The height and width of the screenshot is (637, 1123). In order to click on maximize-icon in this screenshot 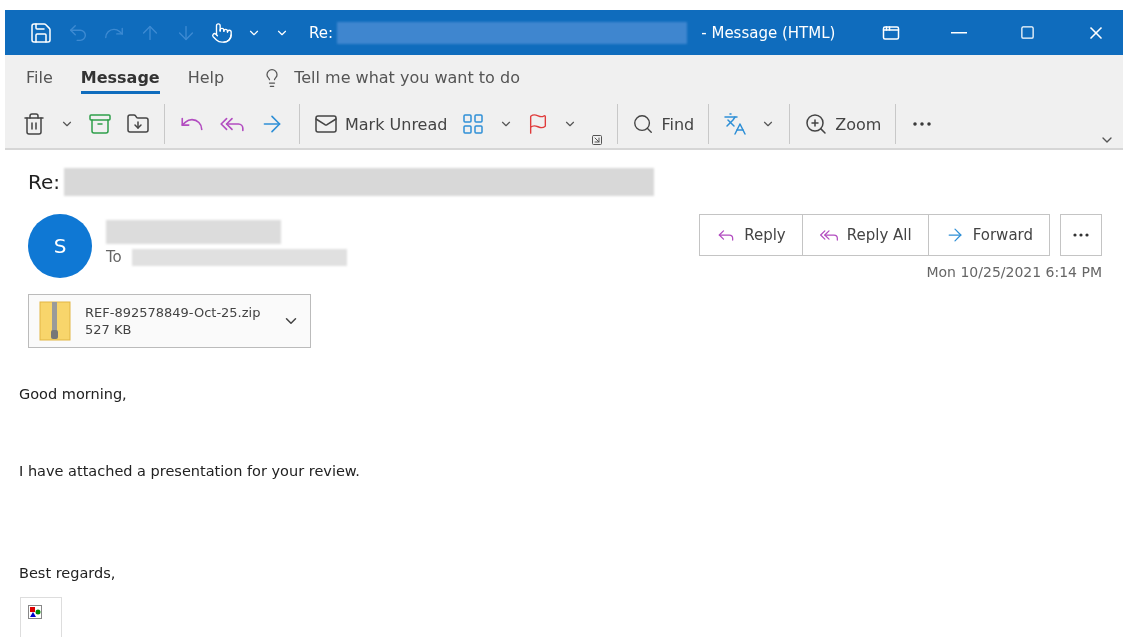, I will do `click(1027, 32)`.